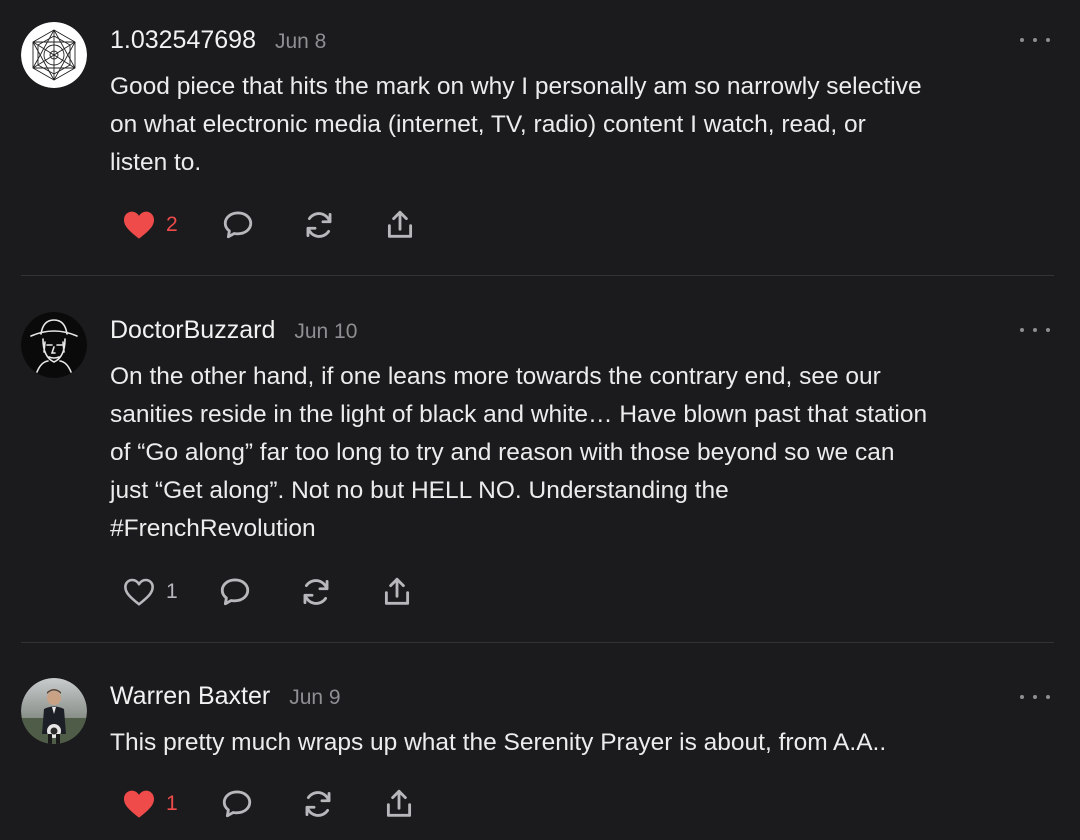 The image size is (1080, 840). What do you see at coordinates (190, 696) in the screenshot?
I see `author-name: Warren Baxter` at bounding box center [190, 696].